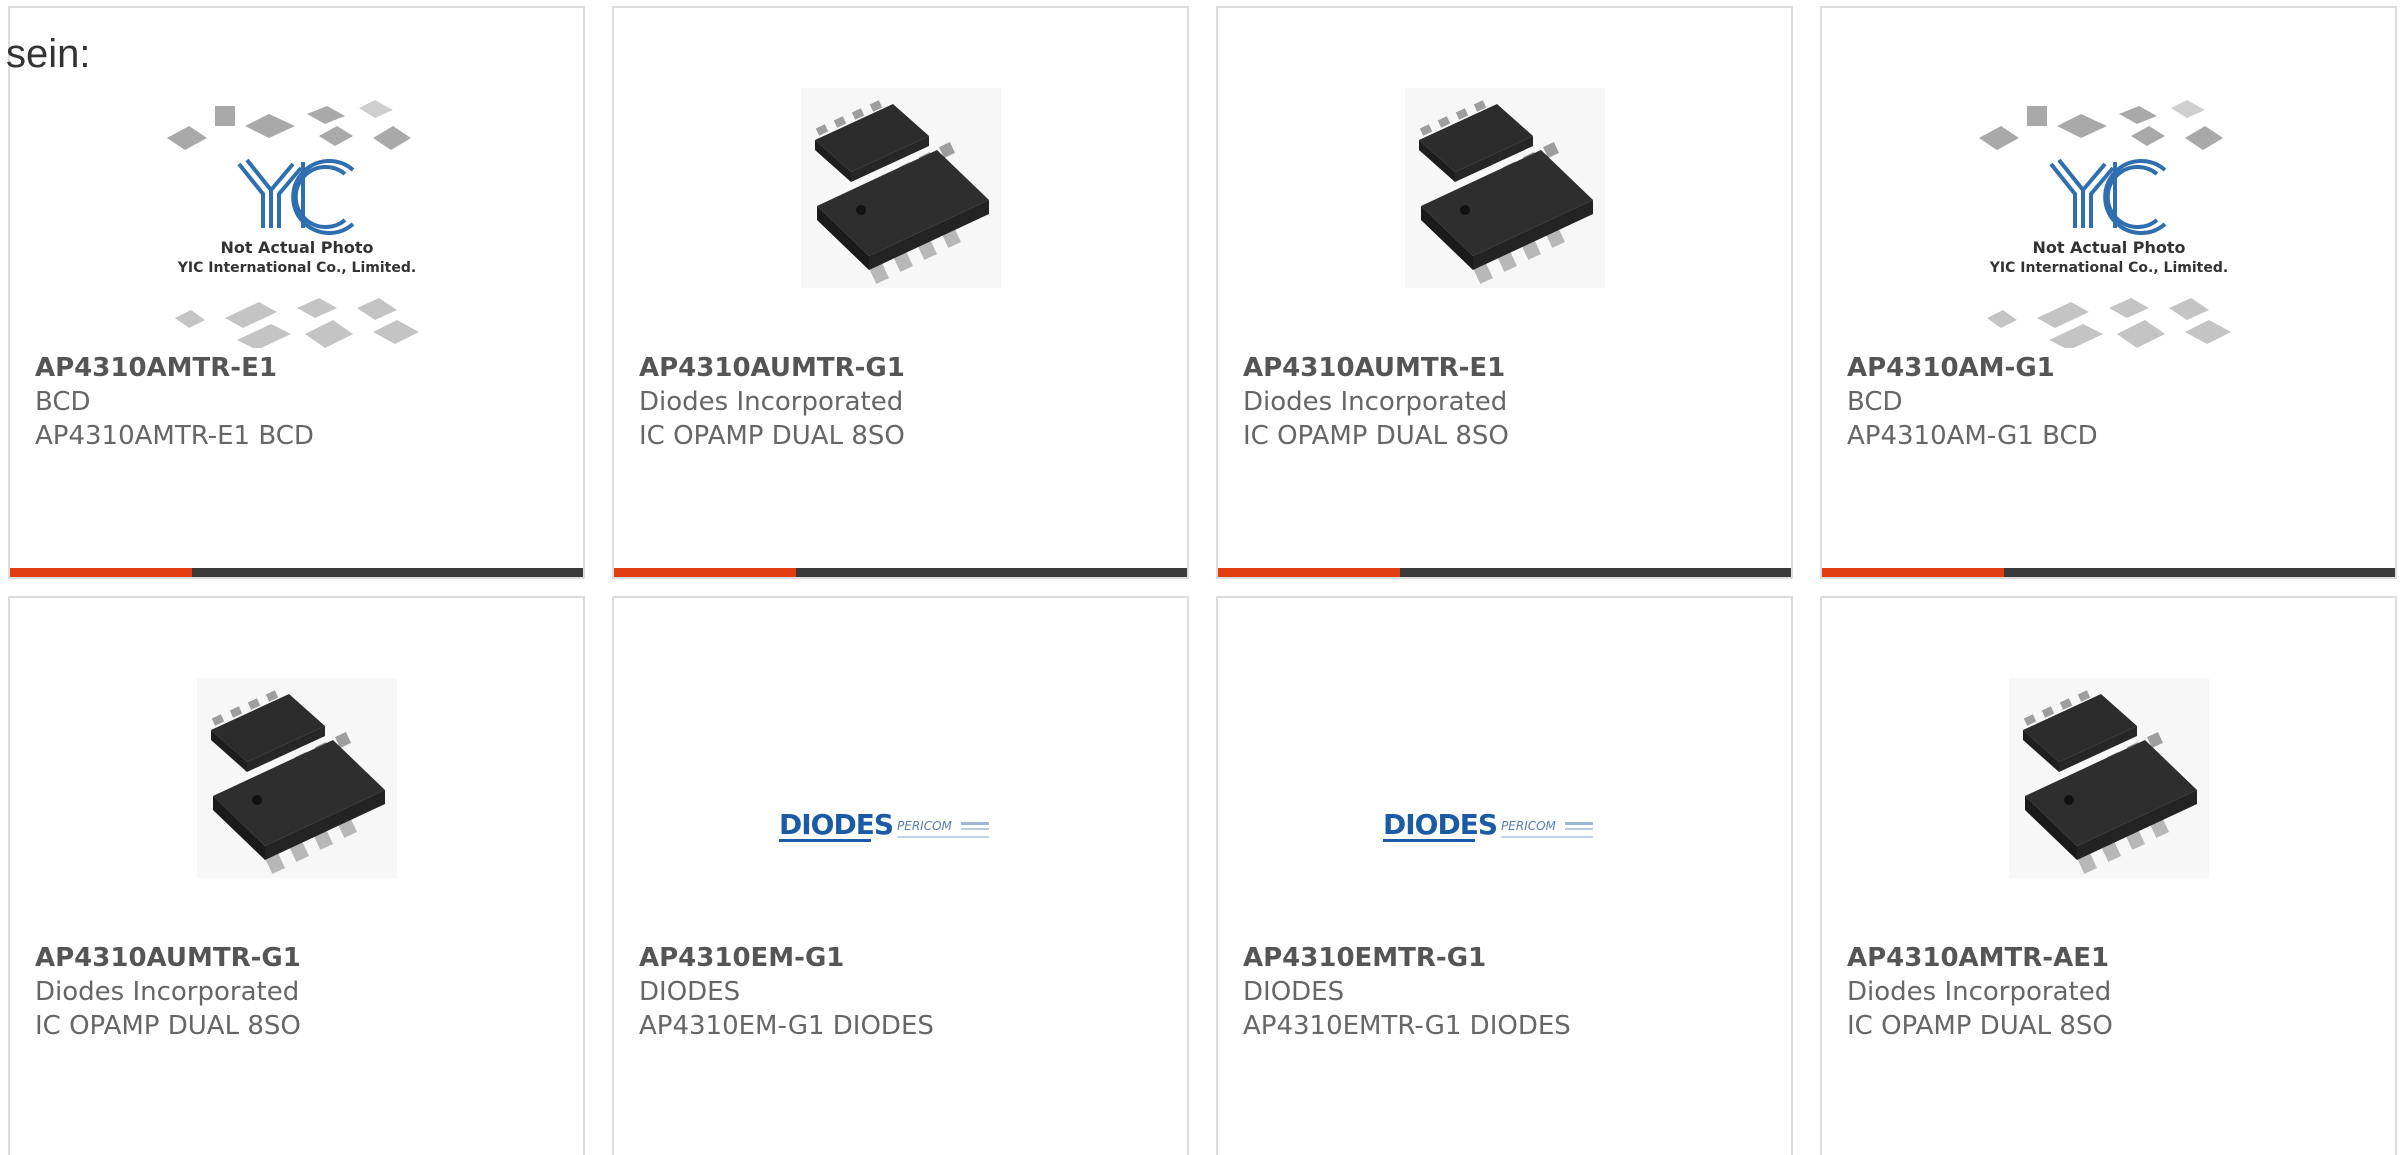  Describe the element at coordinates (1511, 368) in the screenshot. I see `part-number: AP4310AUMTR-E1` at that location.